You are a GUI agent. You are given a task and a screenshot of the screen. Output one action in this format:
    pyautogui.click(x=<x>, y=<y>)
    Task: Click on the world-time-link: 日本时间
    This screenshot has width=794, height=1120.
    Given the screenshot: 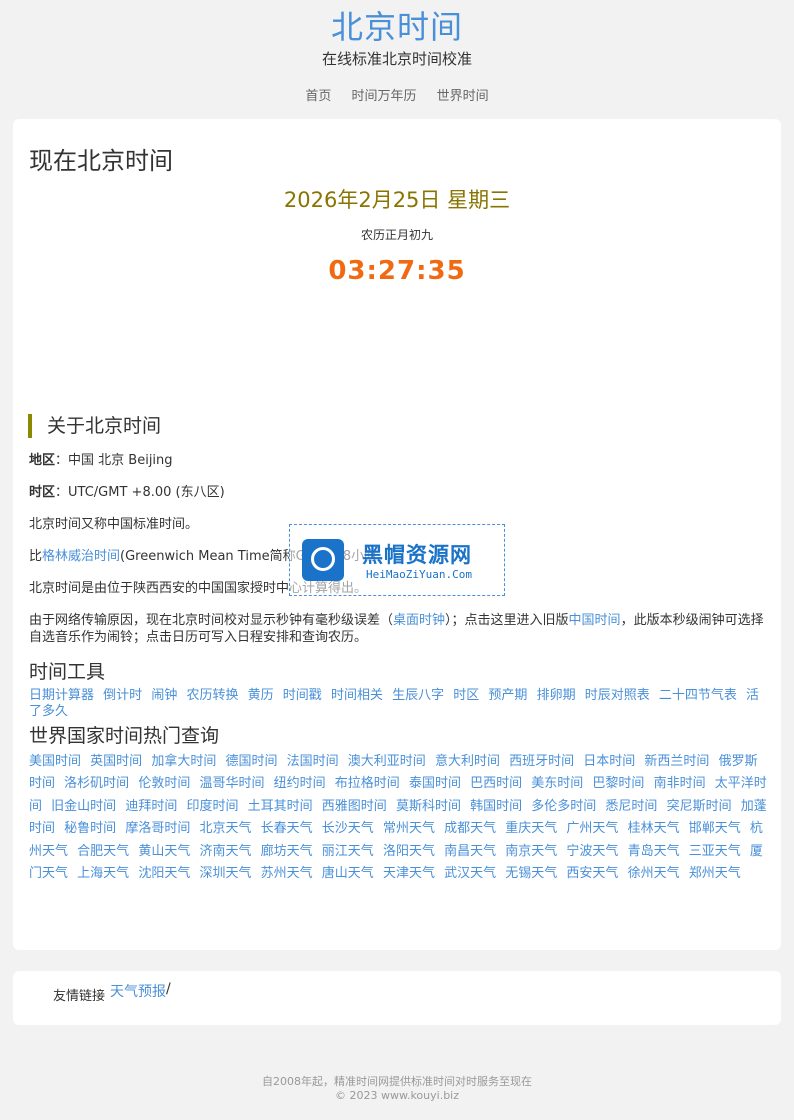 What is the action you would take?
    pyautogui.click(x=609, y=761)
    